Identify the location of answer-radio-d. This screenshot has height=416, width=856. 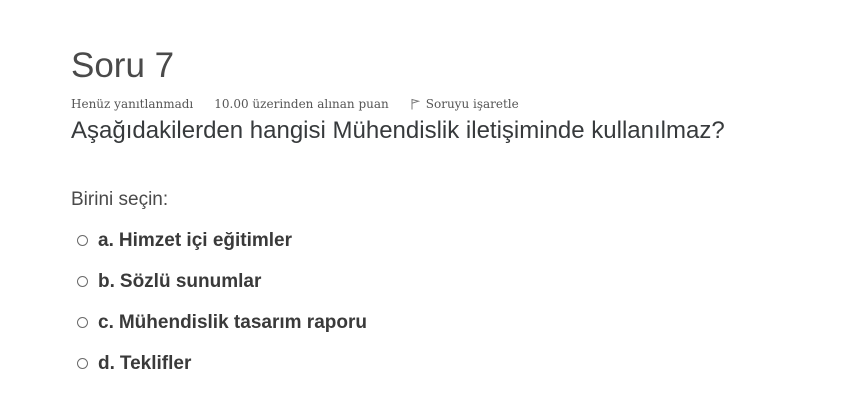
(82, 363).